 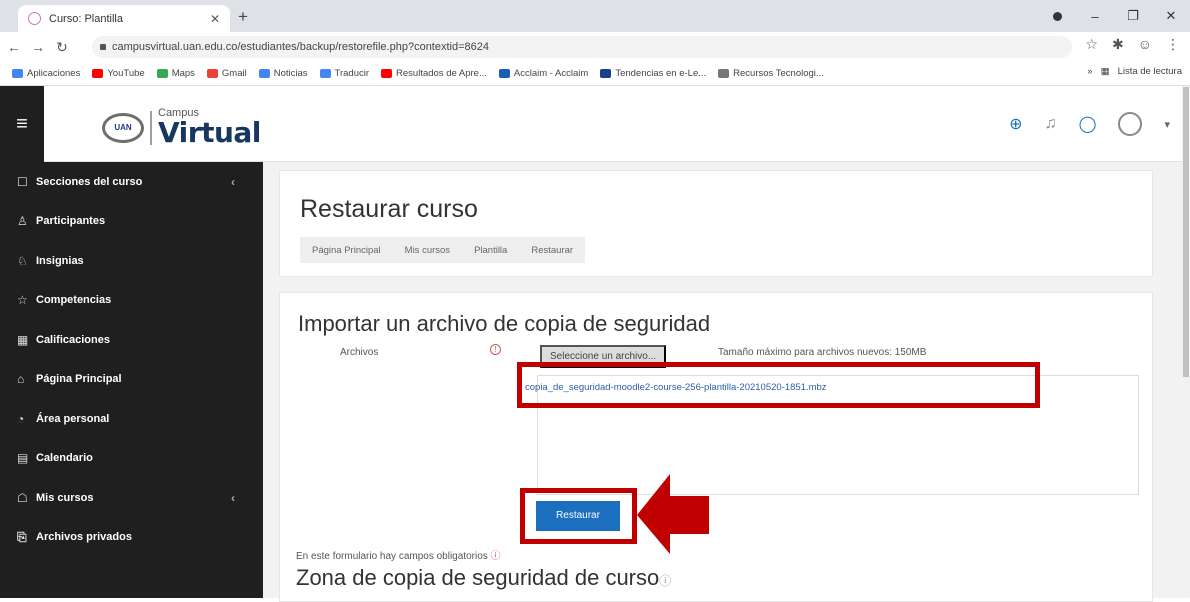 I want to click on required-note-icon: ⓘ, so click(x=495, y=556).